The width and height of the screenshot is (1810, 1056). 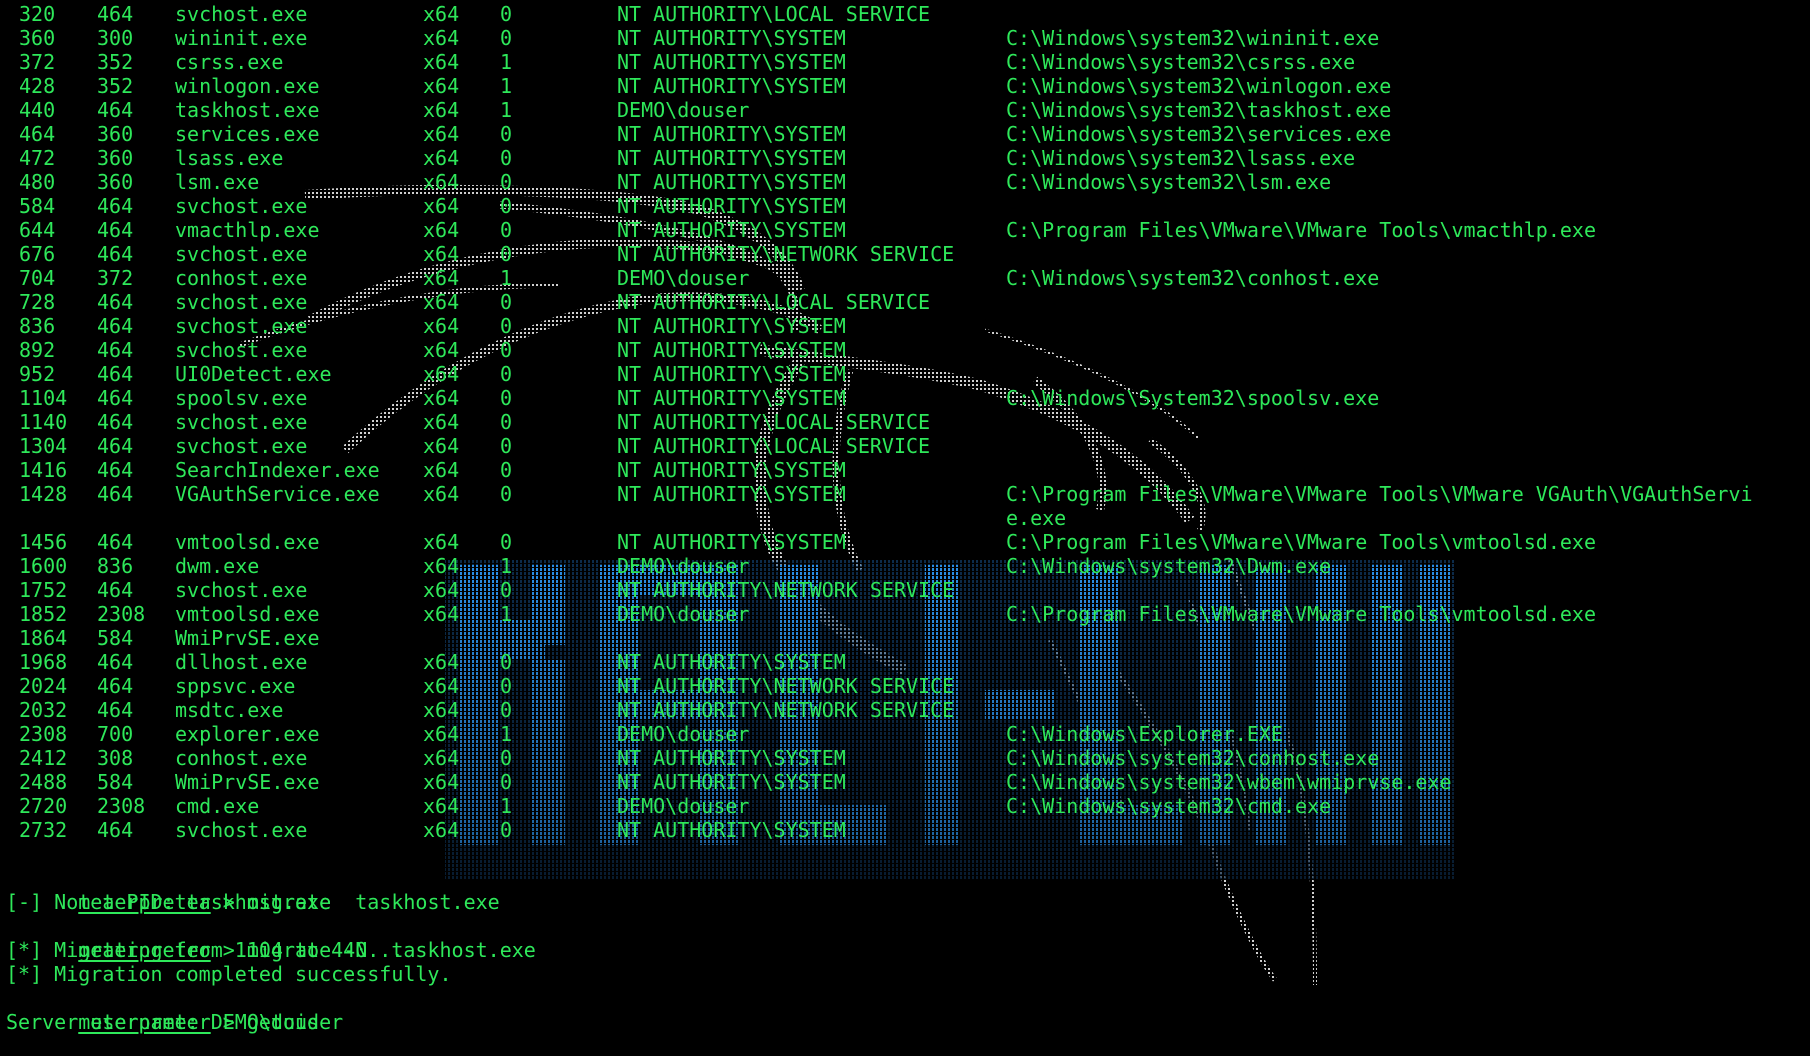 I want to click on process-pid: 1600, so click(x=43, y=566).